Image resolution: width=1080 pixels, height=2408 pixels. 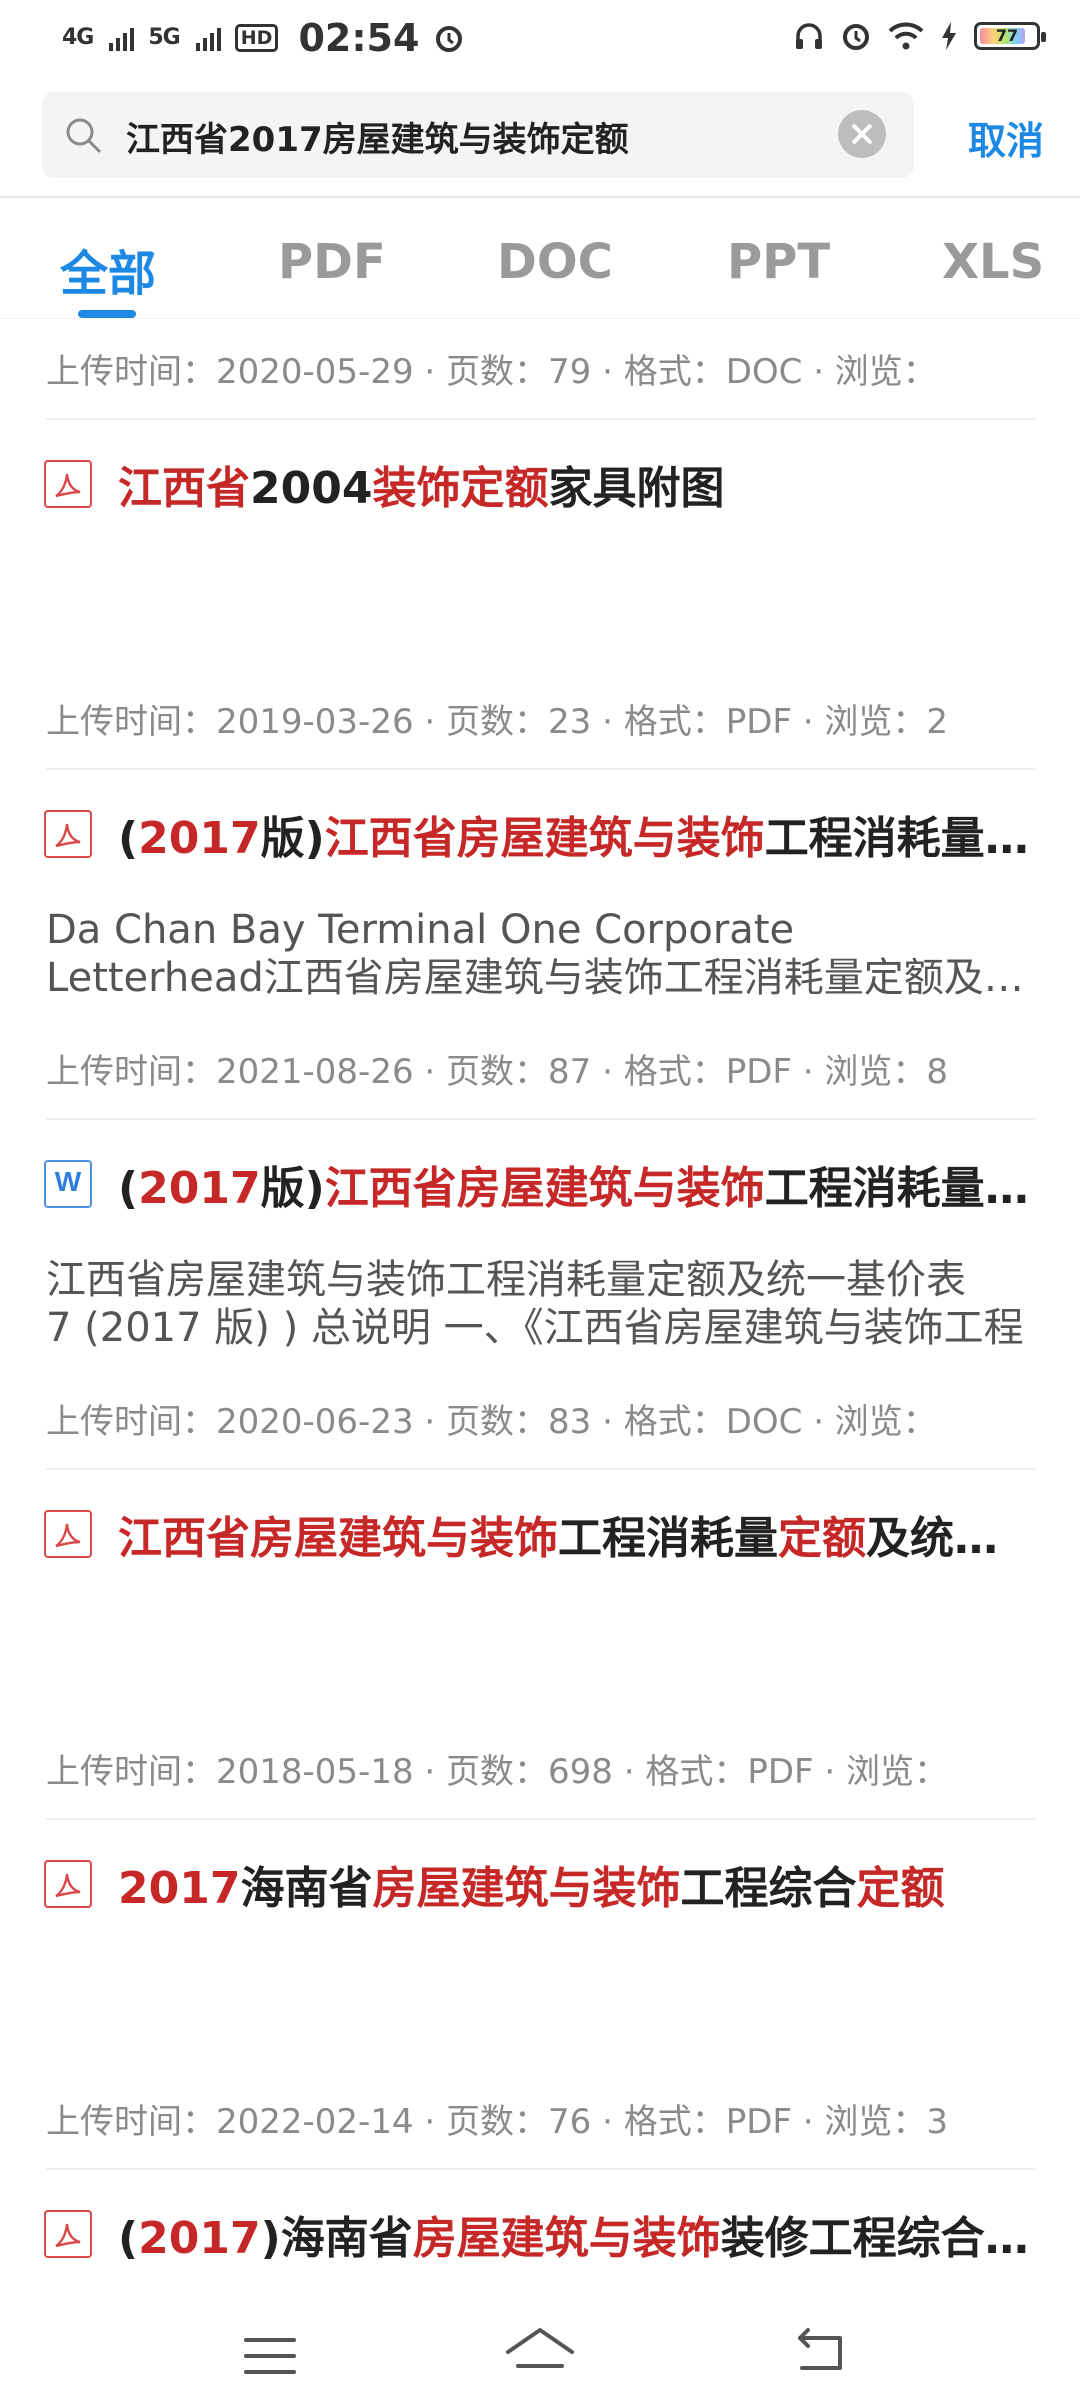 I want to click on home-icon, so click(x=540, y=2352).